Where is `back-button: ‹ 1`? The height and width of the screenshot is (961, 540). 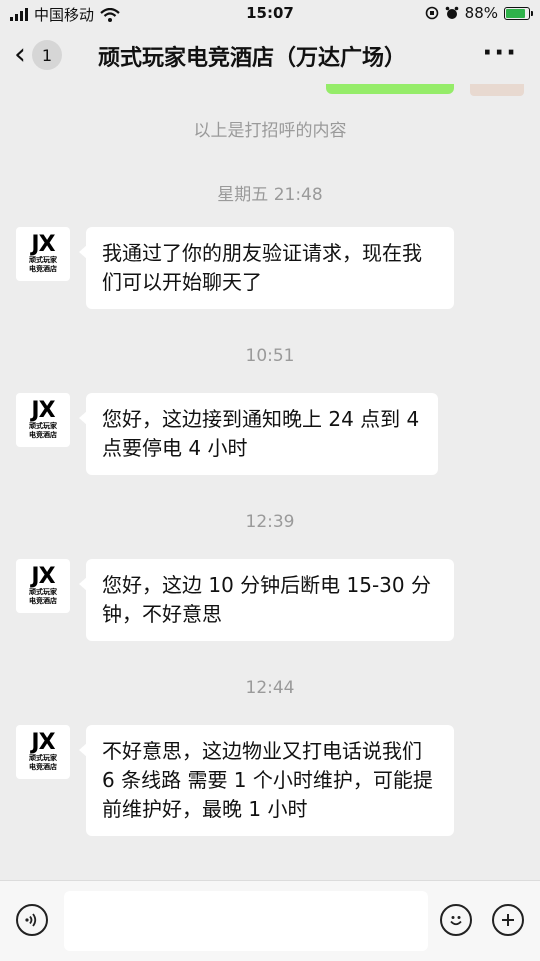
back-button: ‹ 1 is located at coordinates (38, 55).